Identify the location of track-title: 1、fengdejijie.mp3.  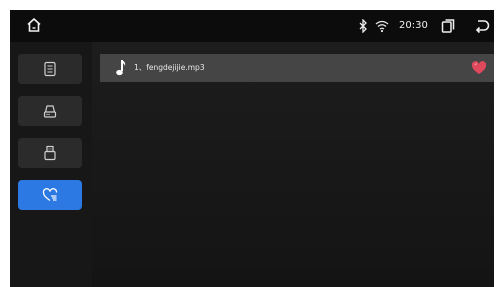
(169, 67).